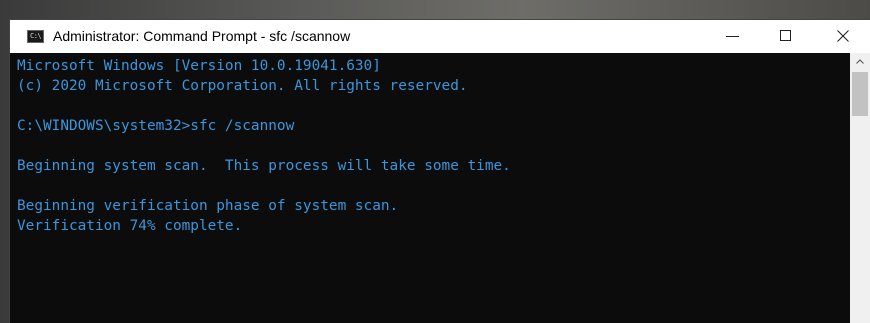 The image size is (870, 323). I want to click on minimize-button, so click(733, 36).